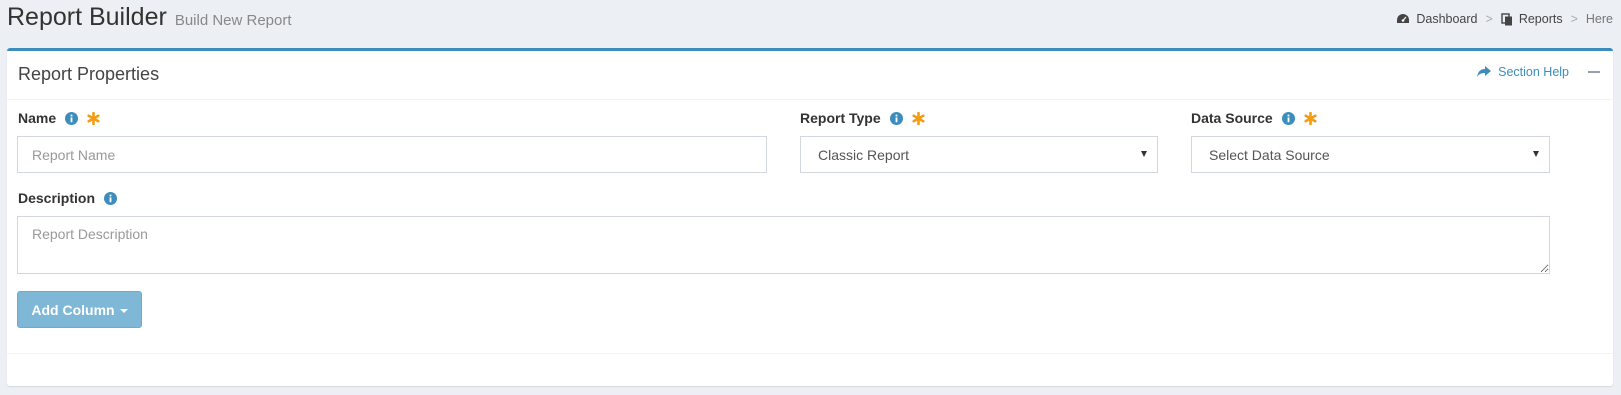  I want to click on collapse-button, so click(1594, 72).